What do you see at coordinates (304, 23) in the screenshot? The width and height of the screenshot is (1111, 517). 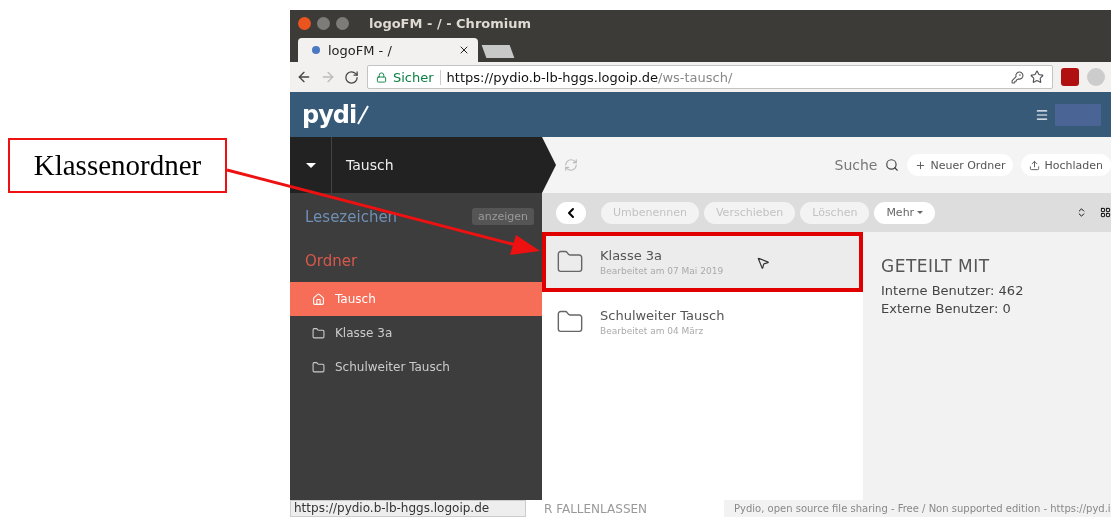 I see `close-button` at bounding box center [304, 23].